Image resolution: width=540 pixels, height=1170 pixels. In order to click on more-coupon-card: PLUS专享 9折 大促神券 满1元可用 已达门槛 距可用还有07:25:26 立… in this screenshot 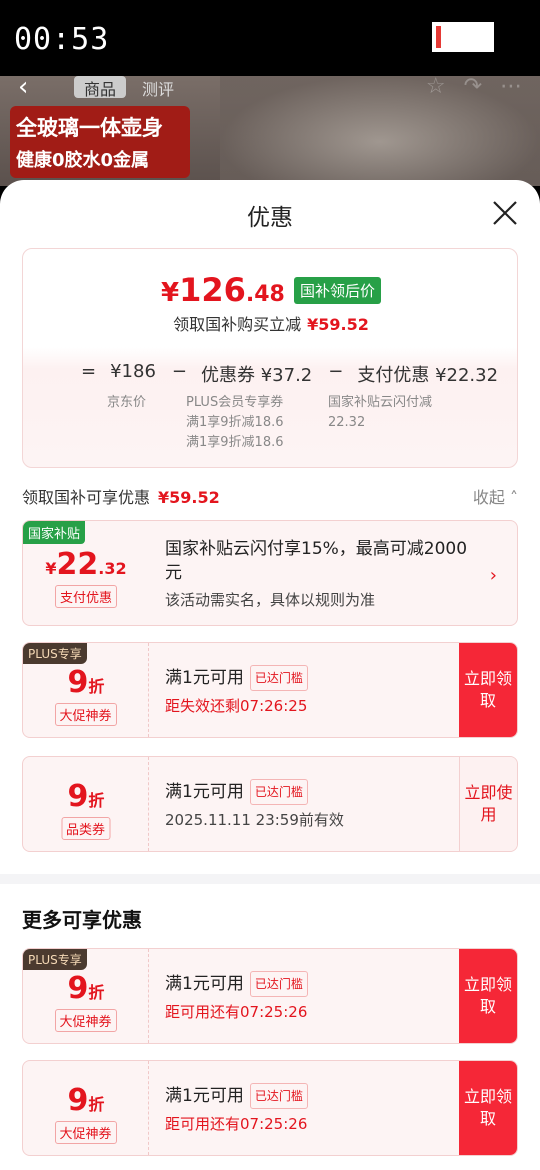, I will do `click(270, 996)`.